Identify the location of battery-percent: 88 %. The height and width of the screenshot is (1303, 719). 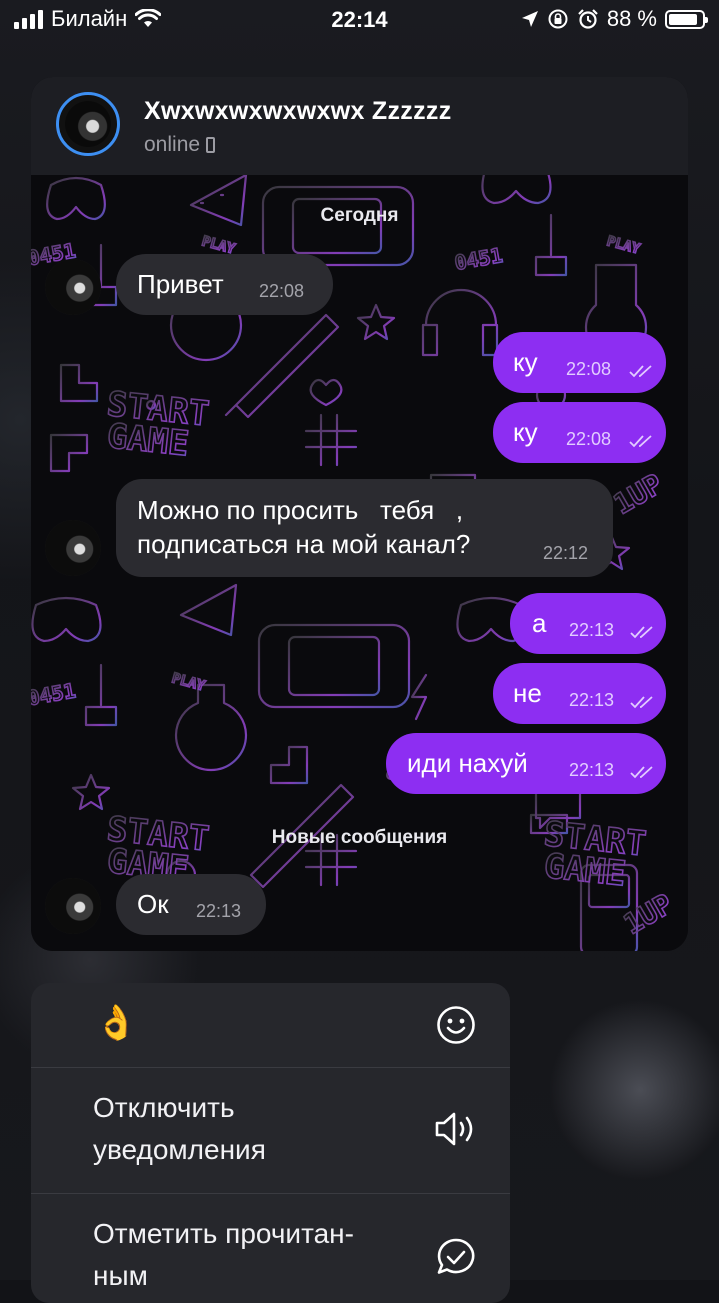
(631, 18).